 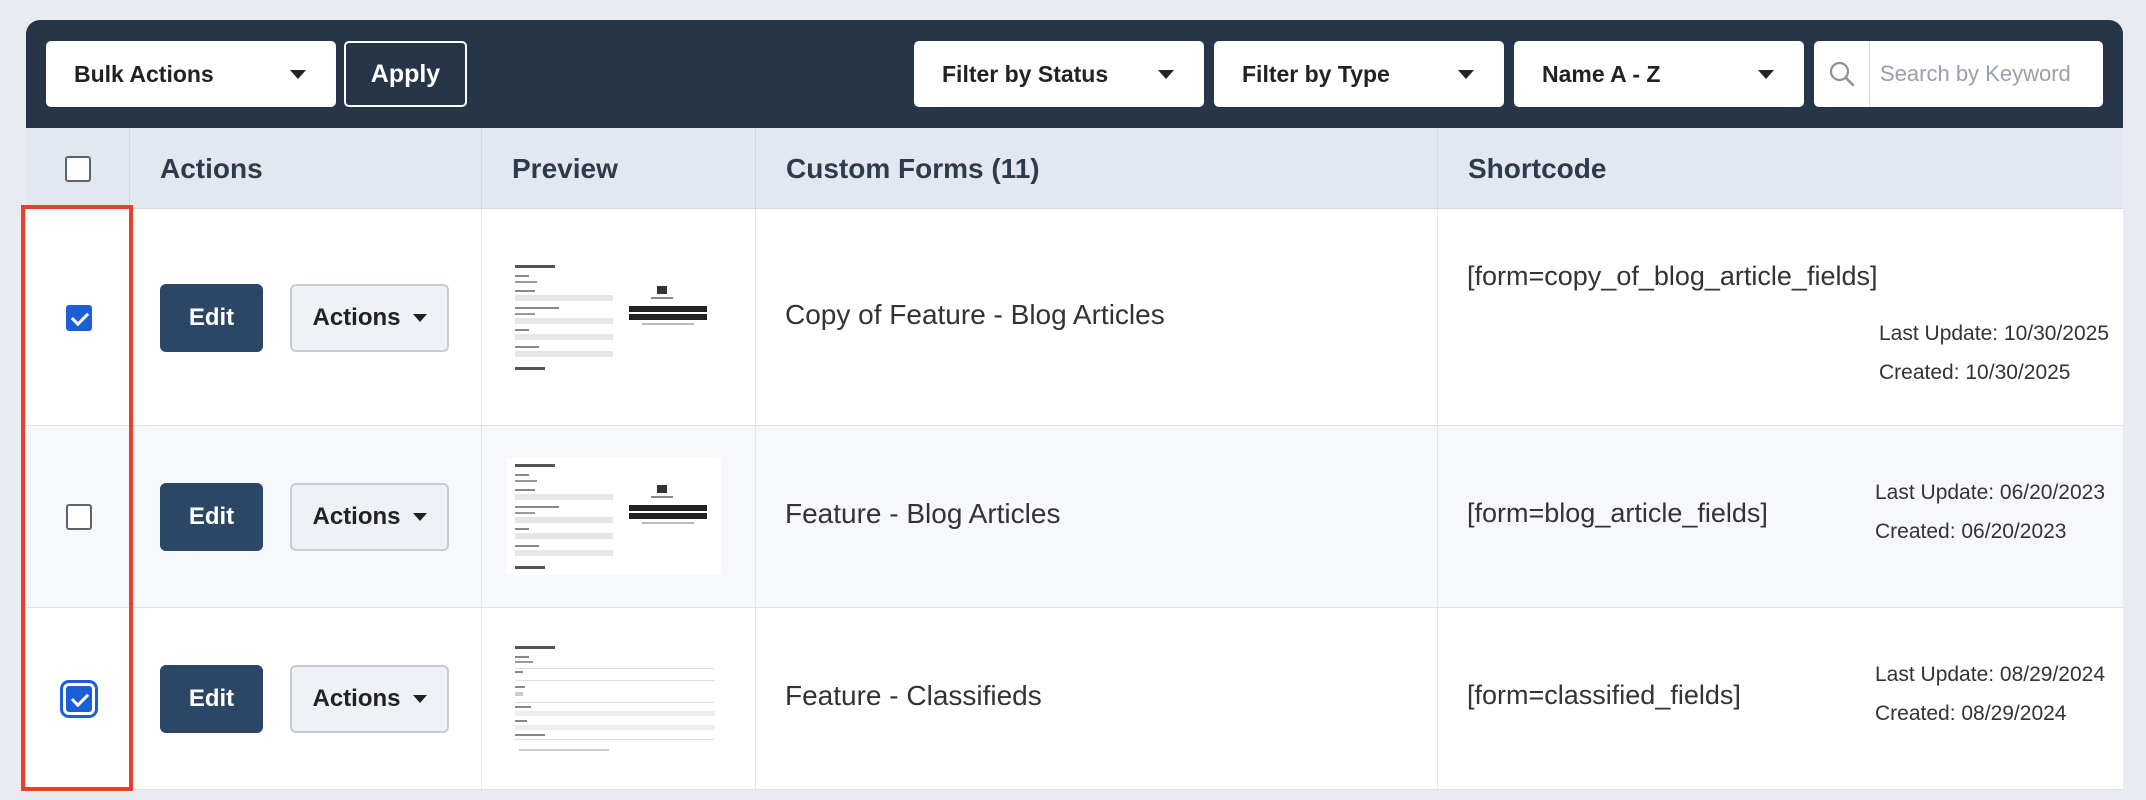 I want to click on sort-dropdown: Name A - Z, so click(x=1659, y=74).